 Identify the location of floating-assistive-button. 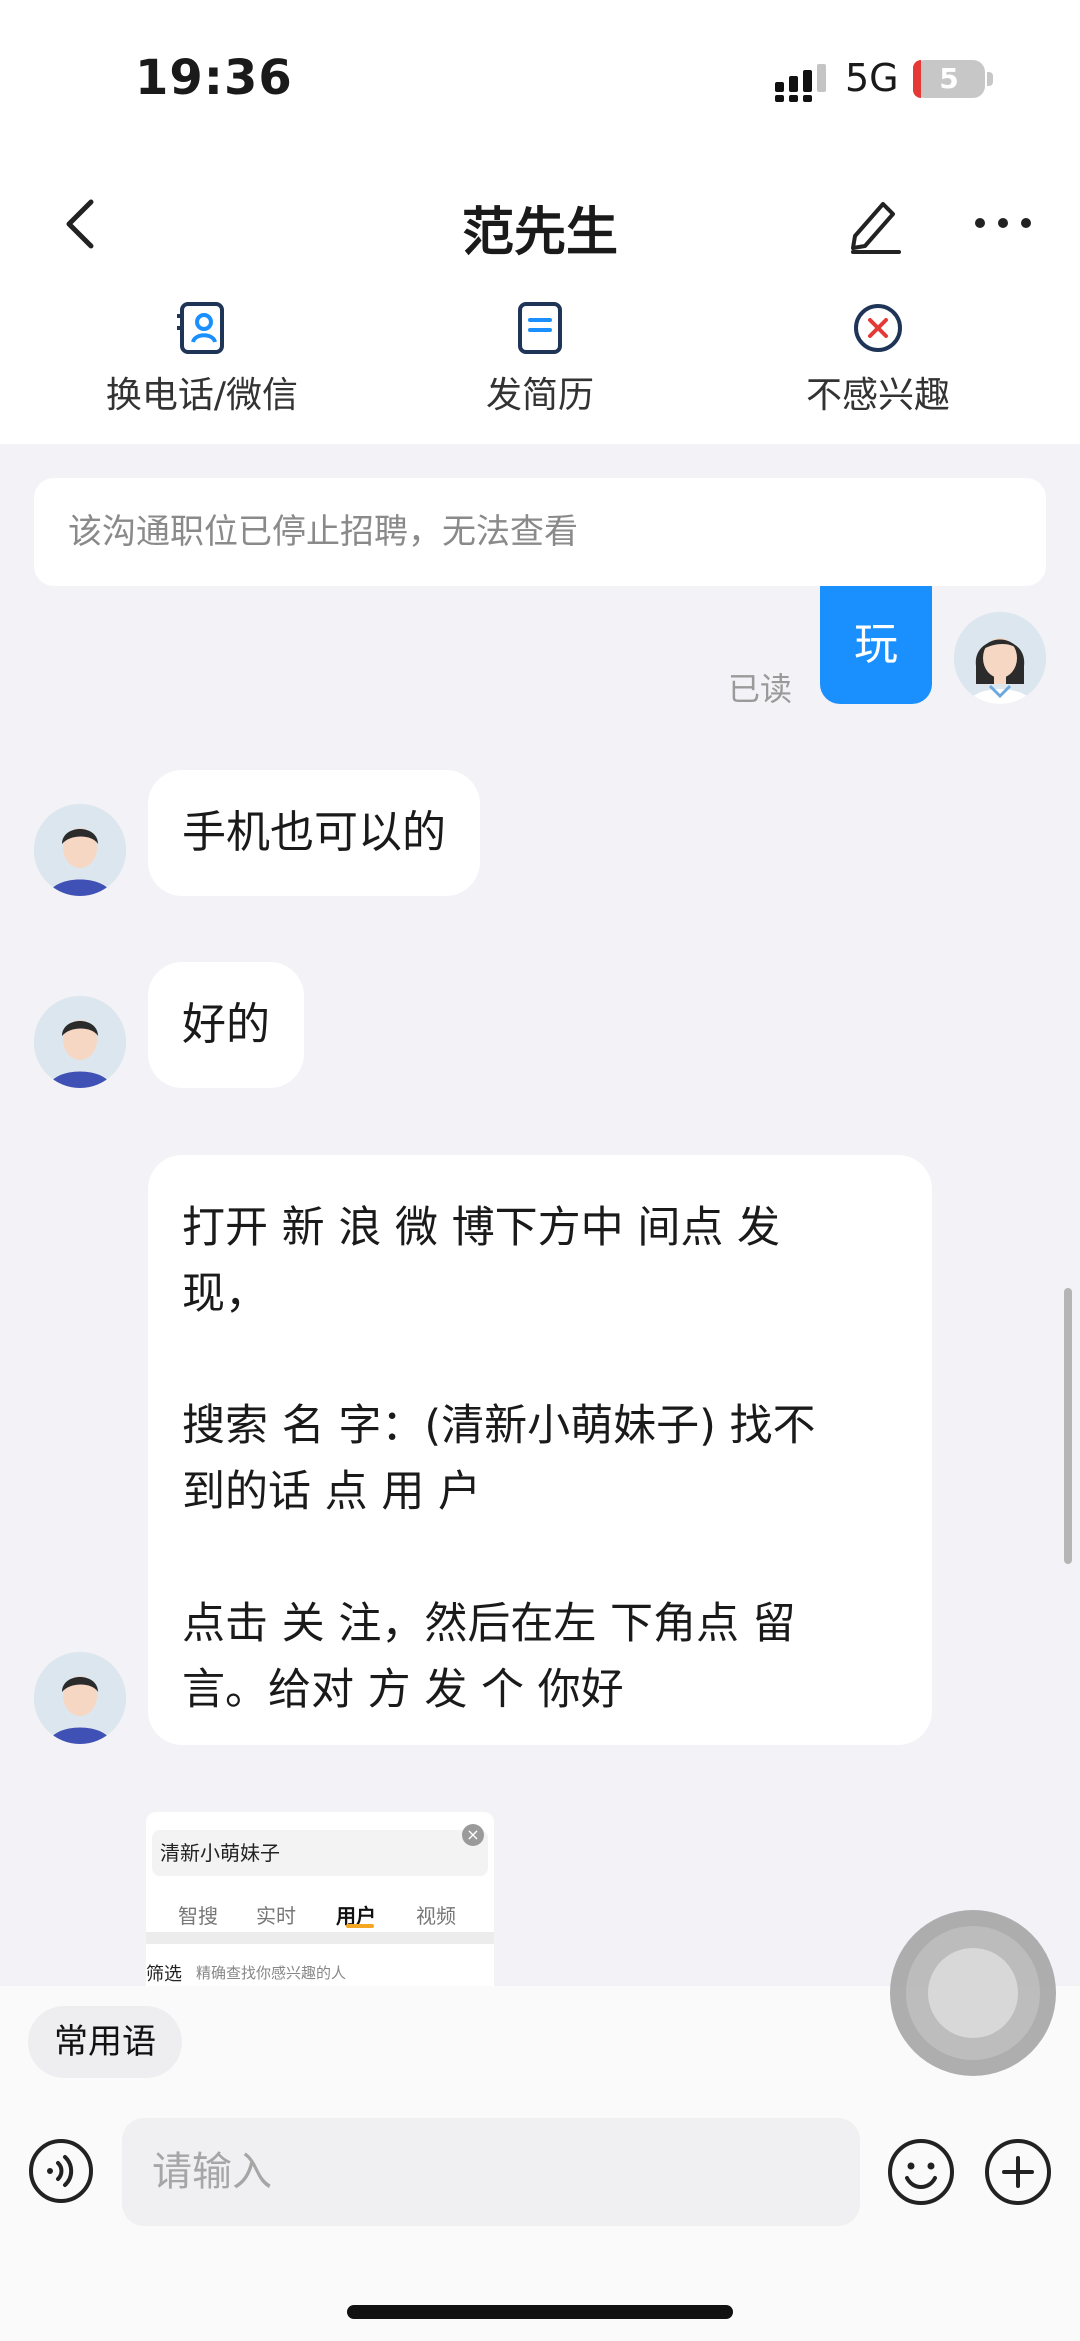
(973, 1993).